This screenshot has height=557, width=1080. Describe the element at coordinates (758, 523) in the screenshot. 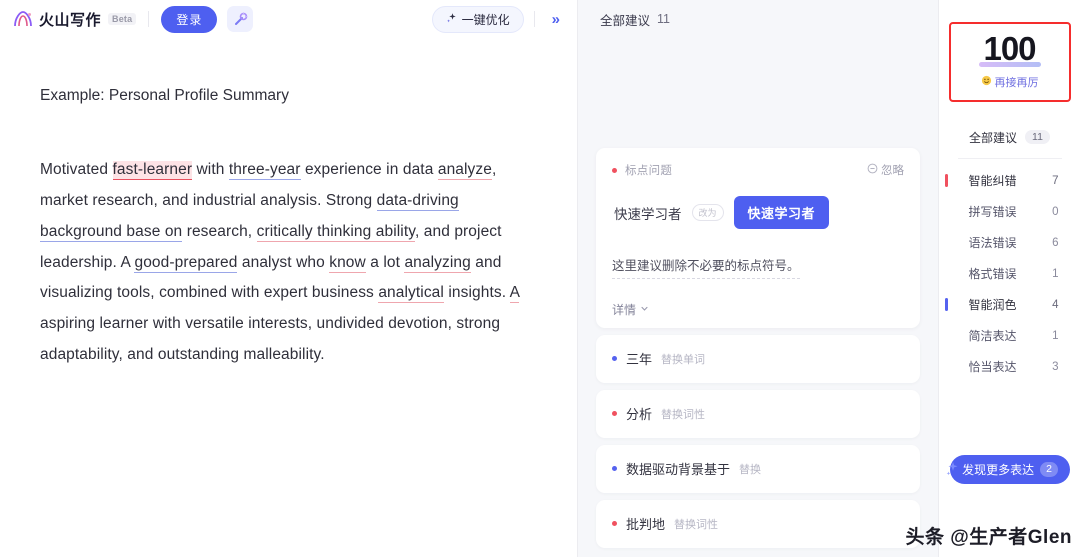

I see `list-item: 批判地 替换词性` at that location.